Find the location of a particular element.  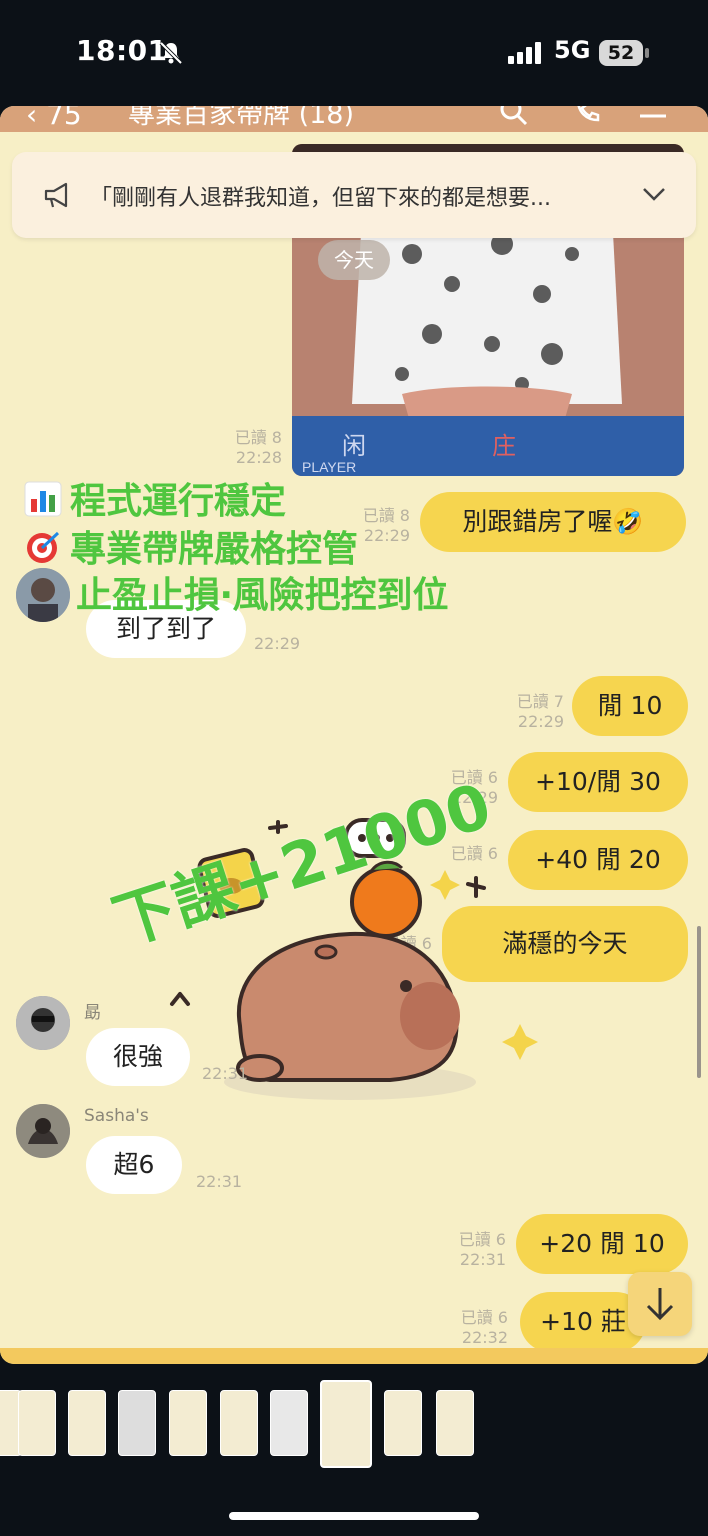

read-receipt: 已讀 7 is located at coordinates (540, 701).